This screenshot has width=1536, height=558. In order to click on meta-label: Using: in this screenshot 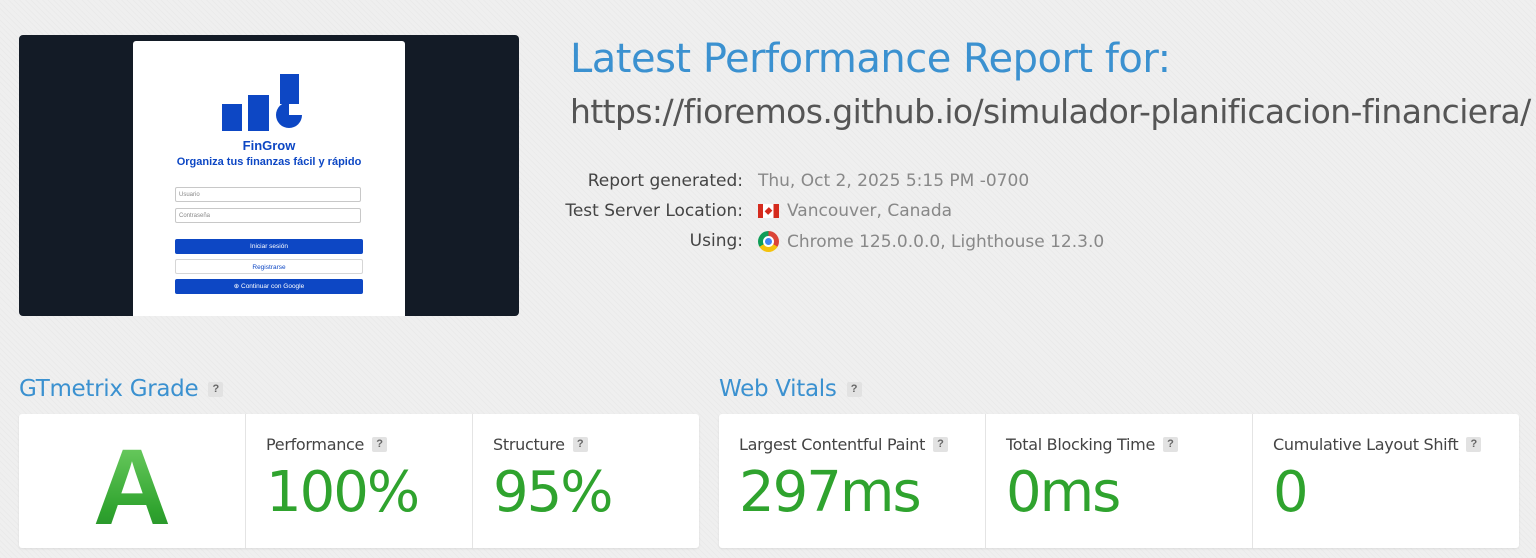, I will do `click(716, 241)`.